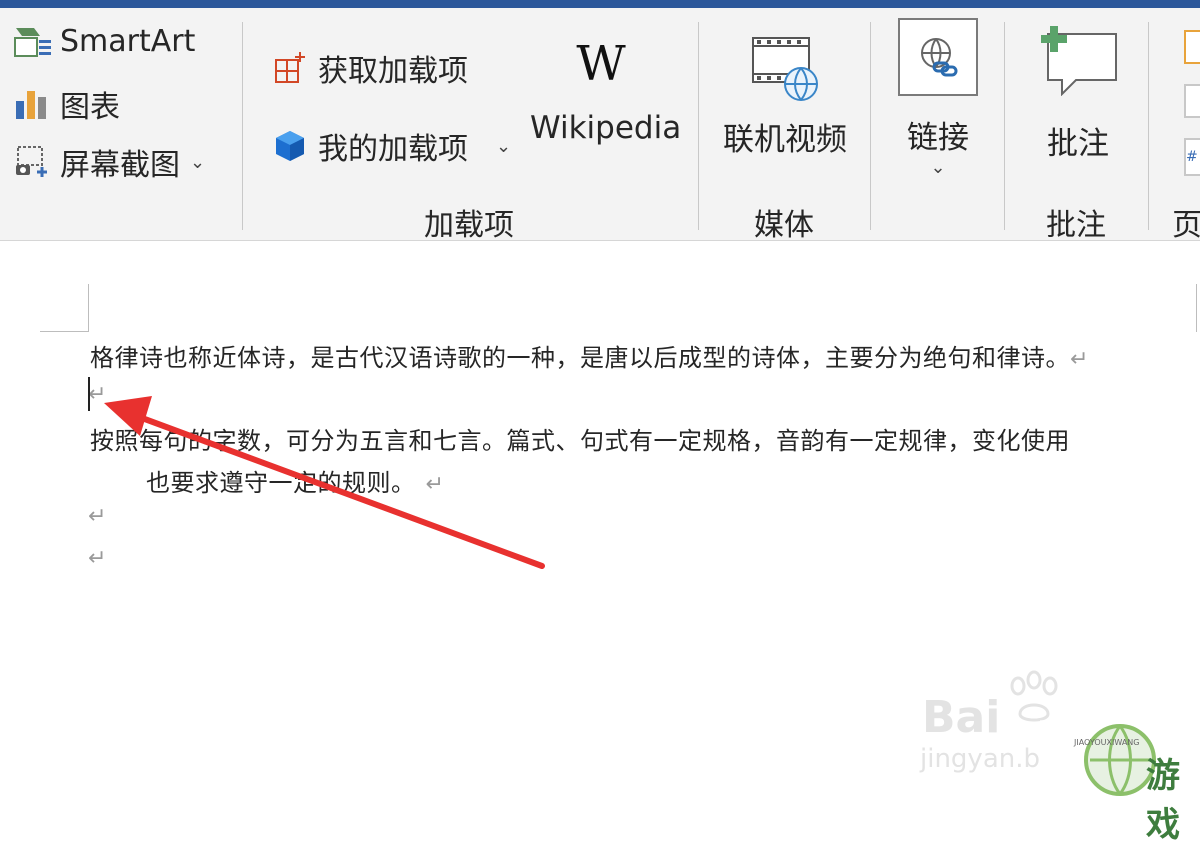 The image size is (1200, 846). I want to click on online-video-label: 联机视频, so click(785, 140).